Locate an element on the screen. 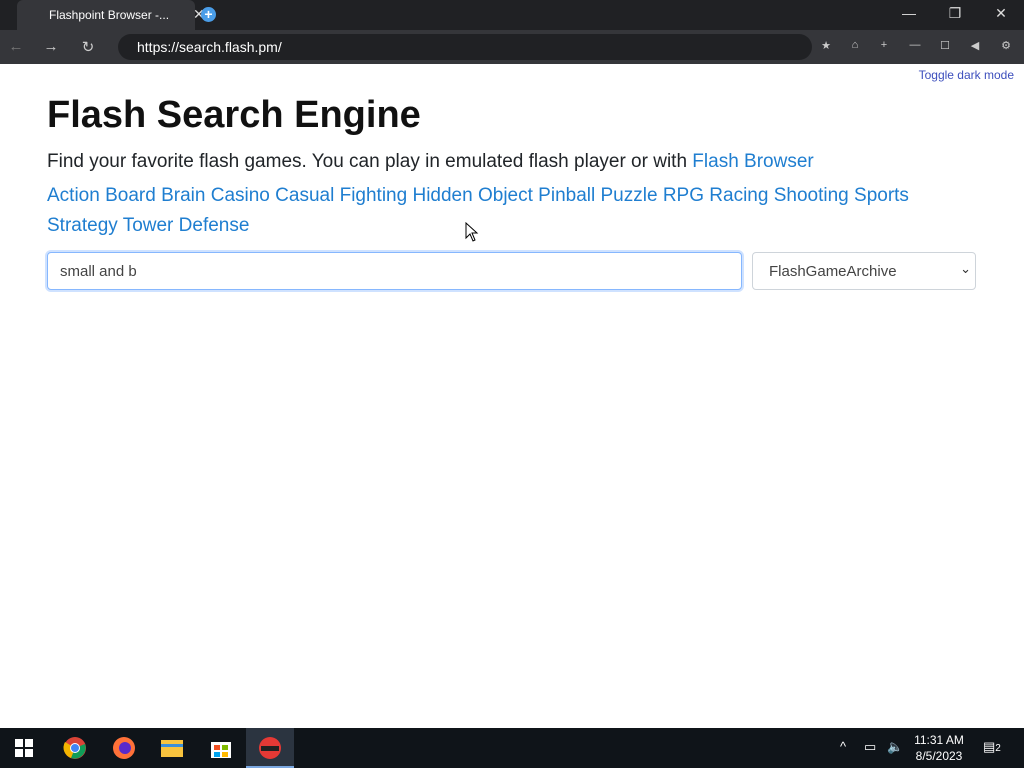 The image size is (1024, 776). new-tab-icon: + is located at coordinates (208, 14).